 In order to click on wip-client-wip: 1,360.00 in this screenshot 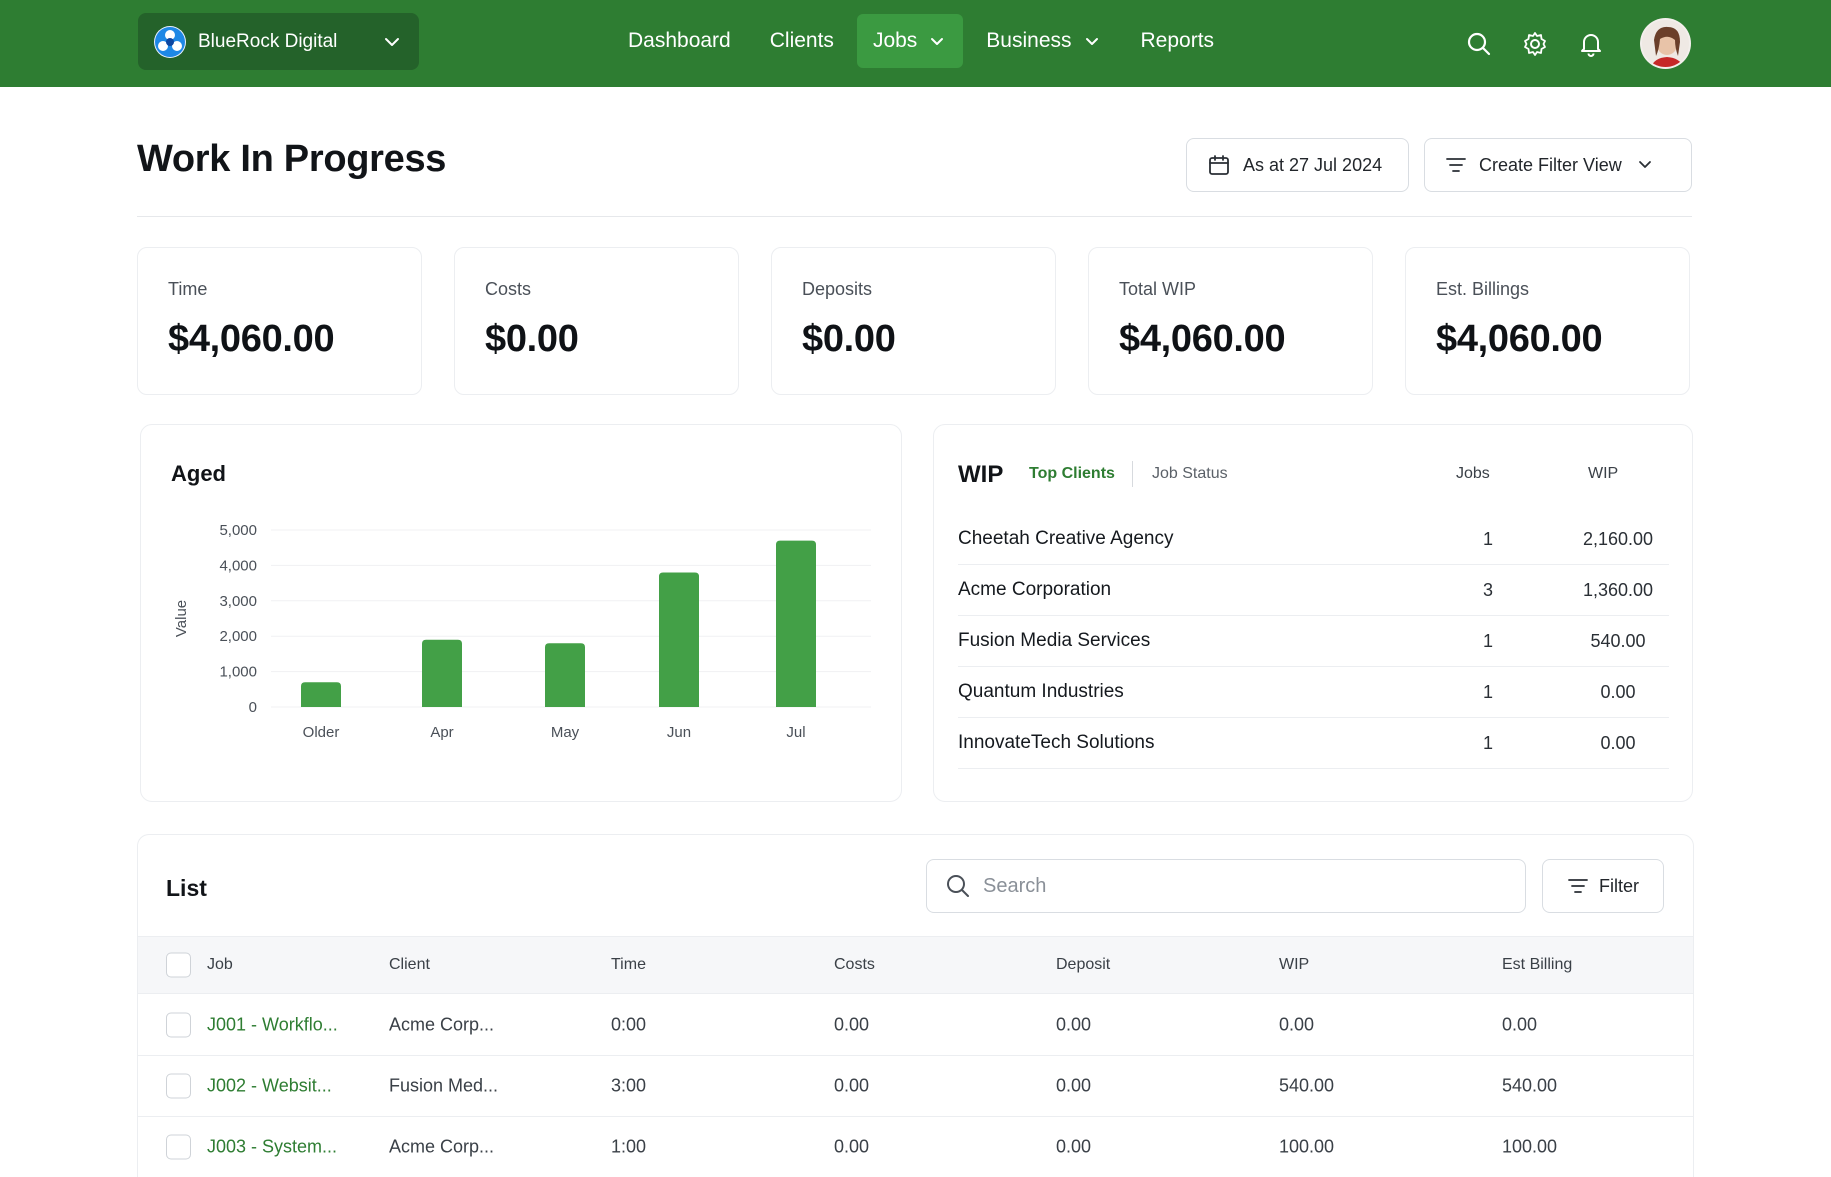, I will do `click(1618, 590)`.